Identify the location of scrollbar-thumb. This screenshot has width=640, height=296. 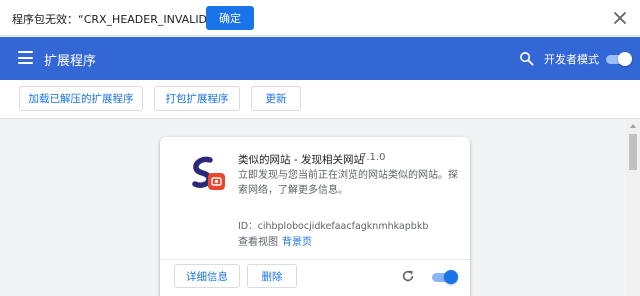
(633, 152).